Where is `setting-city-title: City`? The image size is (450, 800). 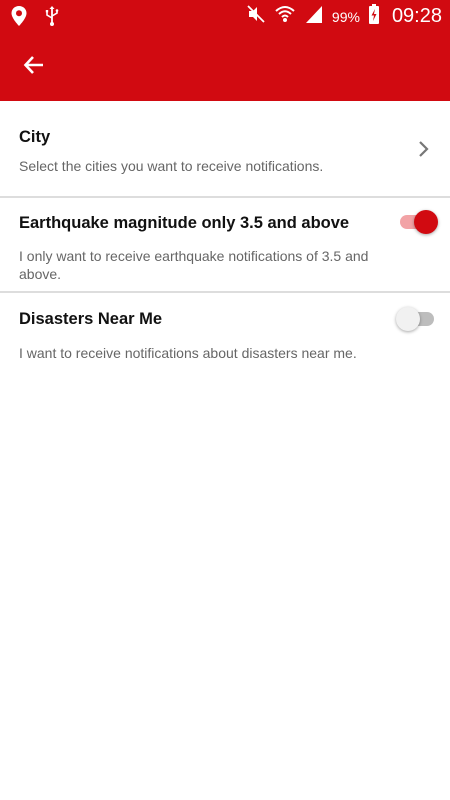
setting-city-title: City is located at coordinates (35, 137).